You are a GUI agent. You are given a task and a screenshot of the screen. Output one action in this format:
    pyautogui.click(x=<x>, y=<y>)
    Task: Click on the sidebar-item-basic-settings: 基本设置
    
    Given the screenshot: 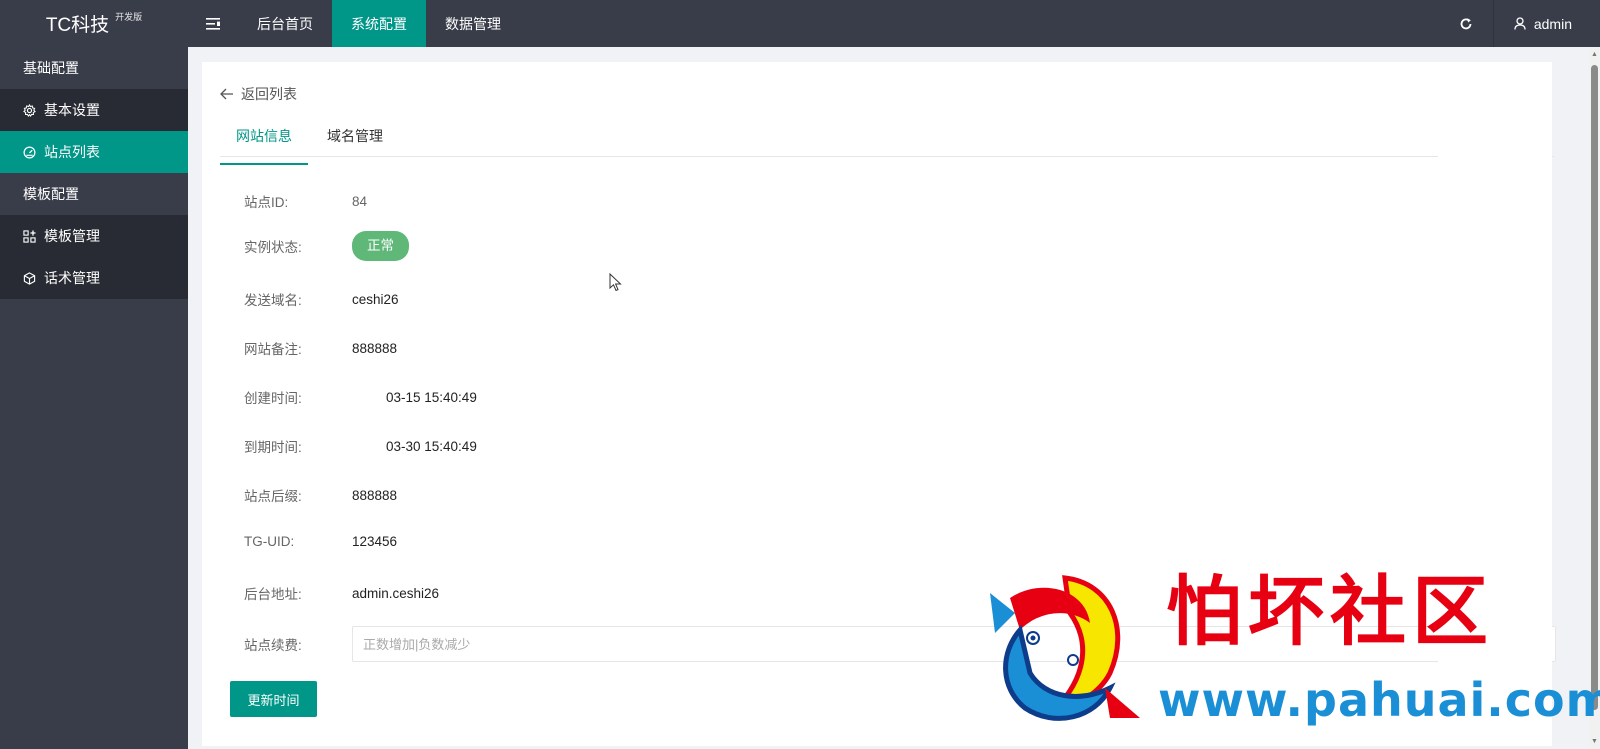 What is the action you would take?
    pyautogui.click(x=94, y=110)
    